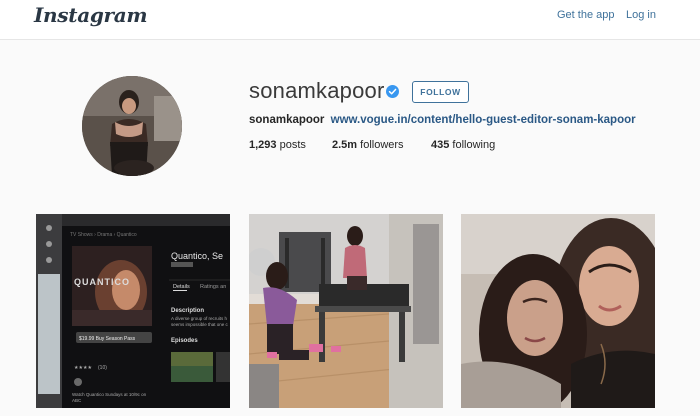 Image resolution: width=700 pixels, height=416 pixels. What do you see at coordinates (107, 339) in the screenshot?
I see `post-1-buy-button: $19.99 Buy Season Pass` at bounding box center [107, 339].